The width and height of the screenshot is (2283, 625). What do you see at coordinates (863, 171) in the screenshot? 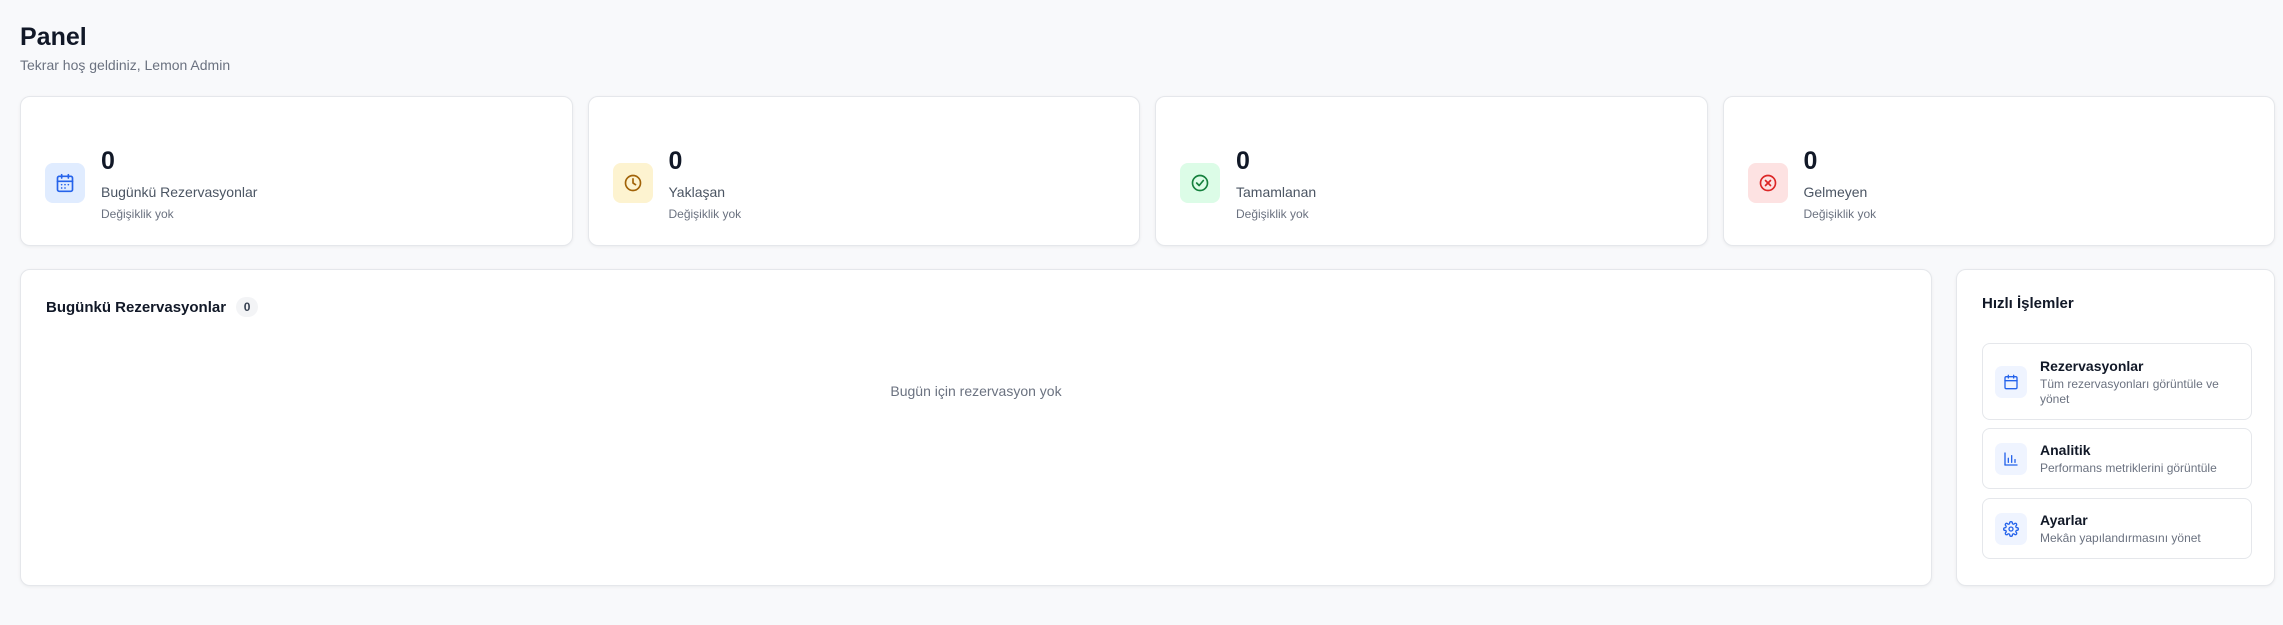
I see `stat-card-upcoming: 0 Yaklaşan Değişiklik yok` at bounding box center [863, 171].